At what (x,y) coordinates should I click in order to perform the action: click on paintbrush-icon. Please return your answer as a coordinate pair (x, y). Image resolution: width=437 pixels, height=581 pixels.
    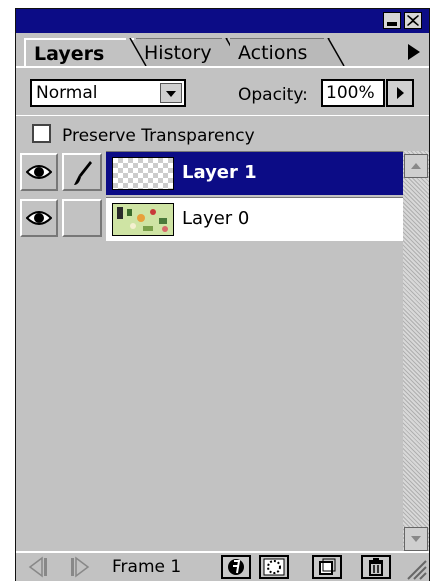
    Looking at the image, I should click on (83, 173).